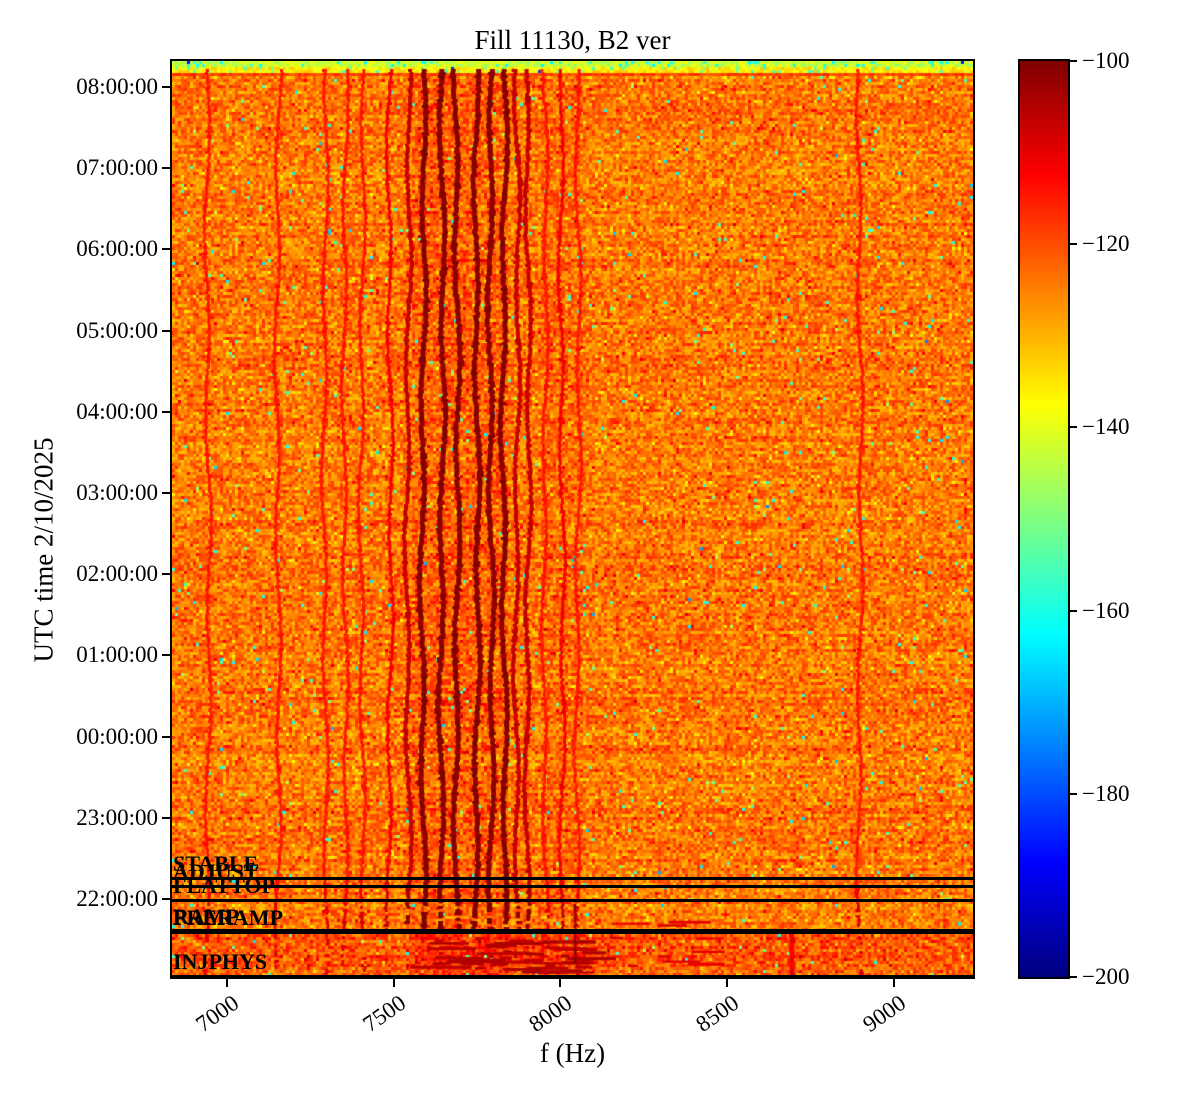  I want to click on x-tick-label: 8500, so click(717, 1013).